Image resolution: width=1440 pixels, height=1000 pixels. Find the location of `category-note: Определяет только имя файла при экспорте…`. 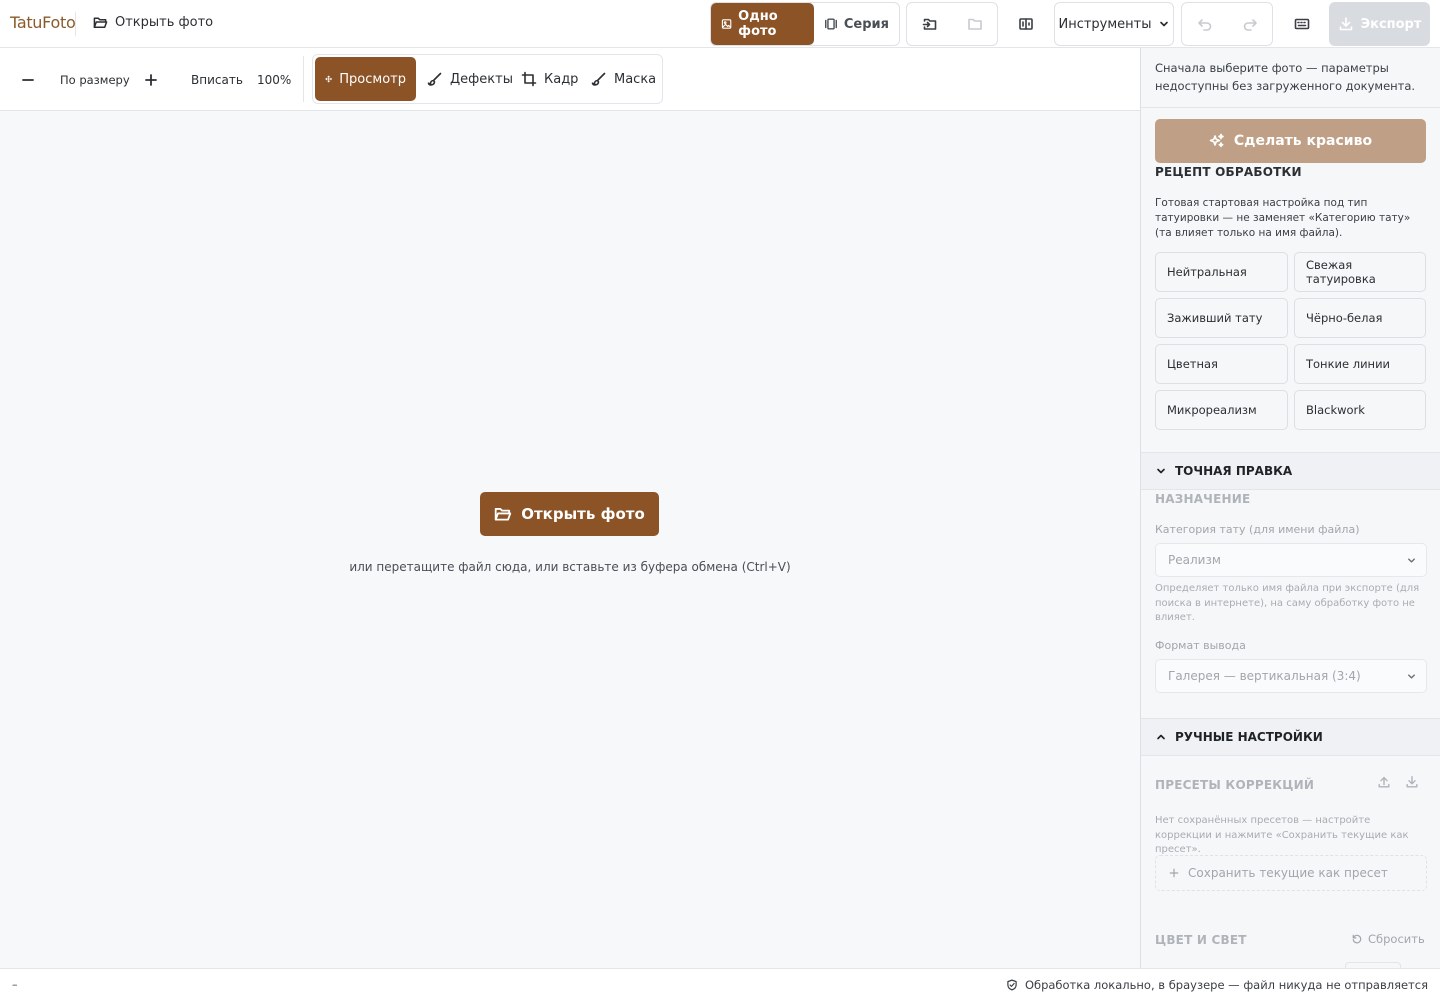

category-note: Определяет только имя файла при экспорте… is located at coordinates (1287, 603).